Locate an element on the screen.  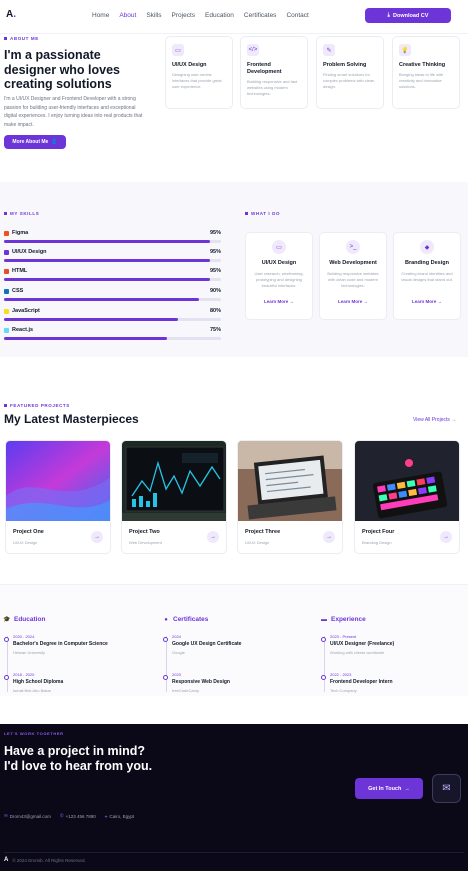
projects-eyebrow: Featured Projects is located at coordinates (37, 405).